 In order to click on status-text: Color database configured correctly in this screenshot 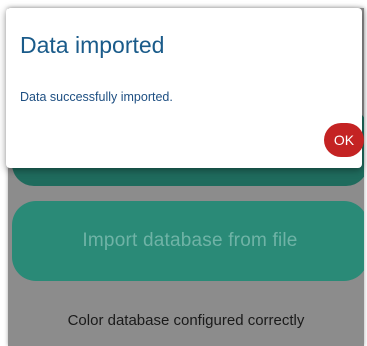, I will do `click(186, 320)`.